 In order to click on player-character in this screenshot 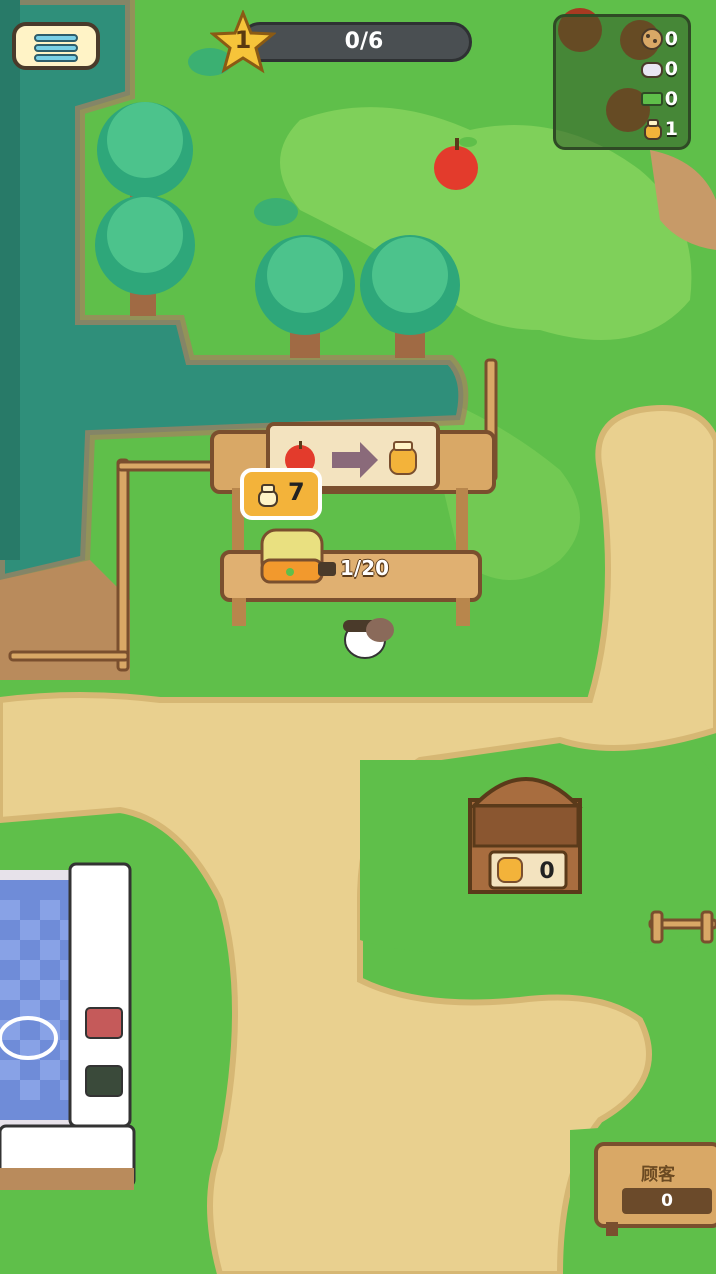, I will do `click(366, 638)`.